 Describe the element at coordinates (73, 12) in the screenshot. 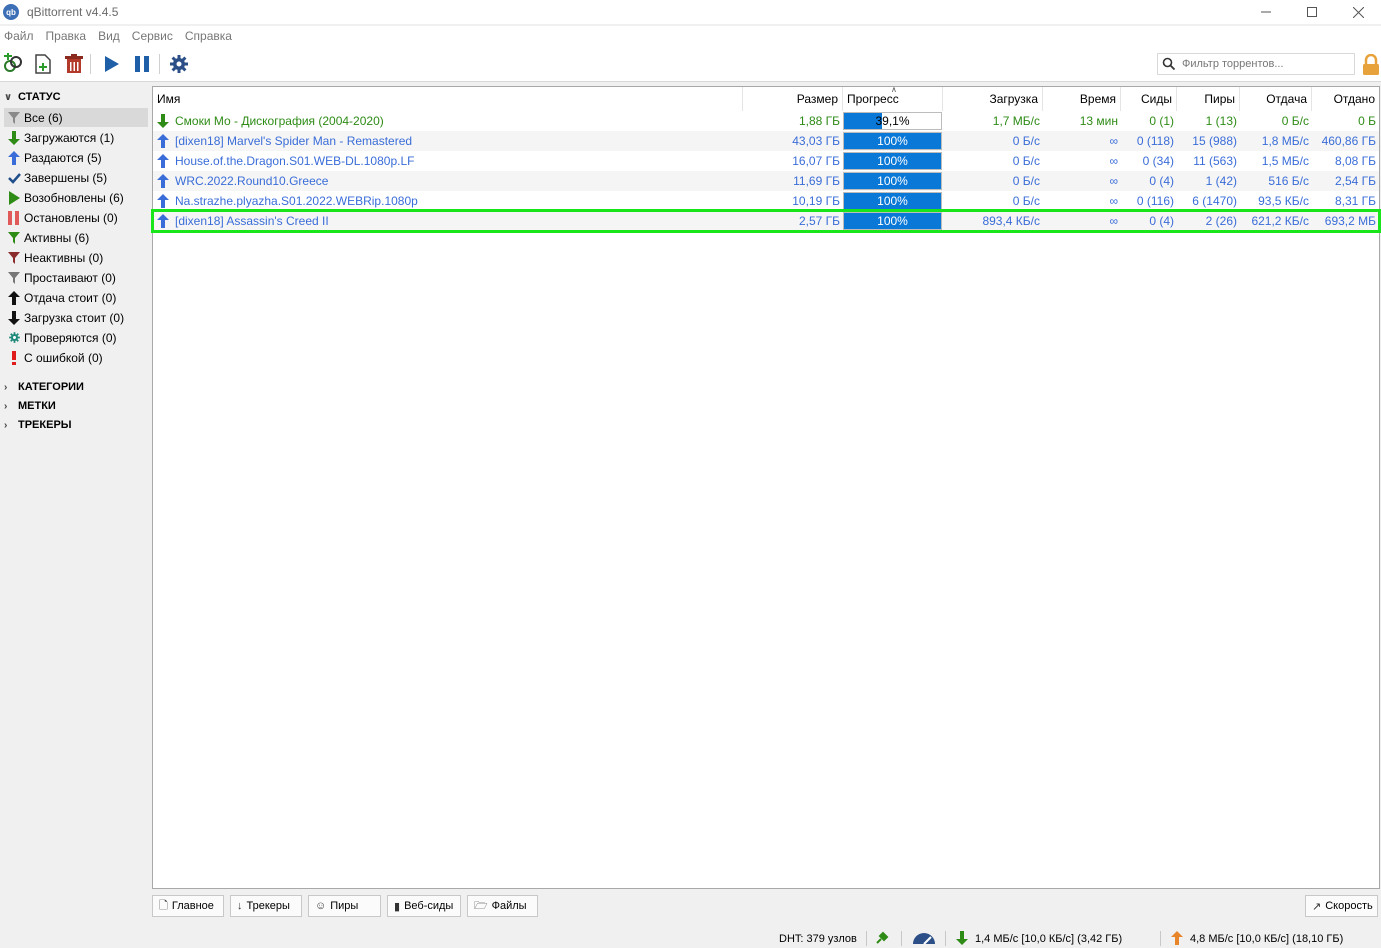

I see `window-title: qBittorrent v4.4.5` at that location.